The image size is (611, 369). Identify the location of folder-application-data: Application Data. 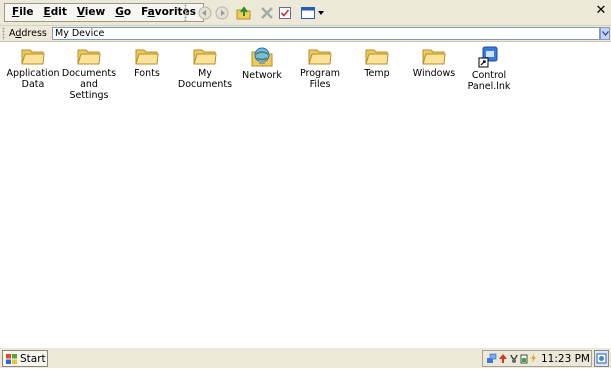
(33, 68).